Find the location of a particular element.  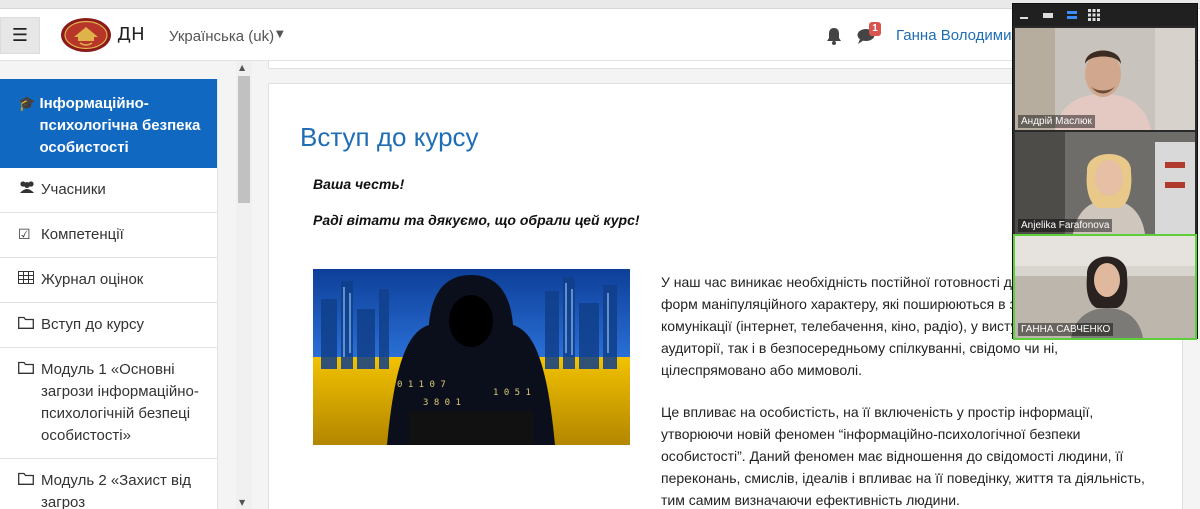

svg-text: 1 0 5 1 is located at coordinates (512, 393).